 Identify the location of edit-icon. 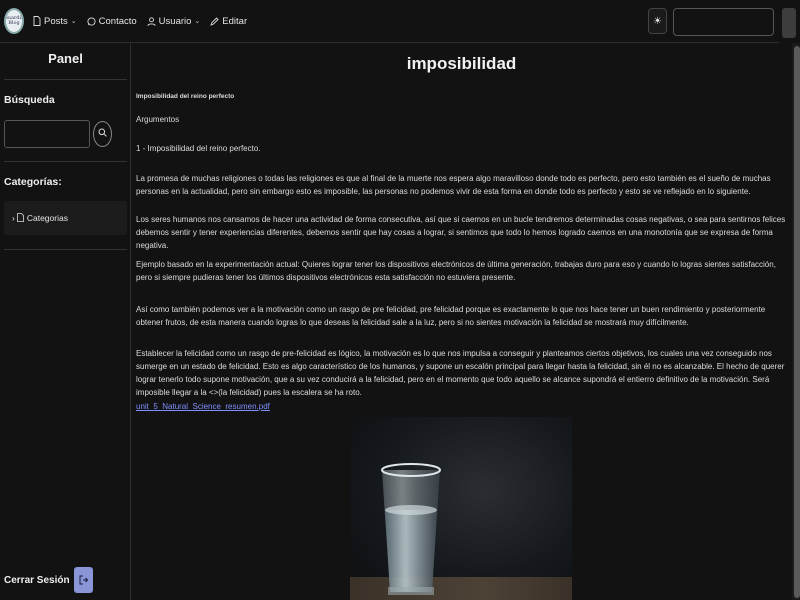
(214, 21).